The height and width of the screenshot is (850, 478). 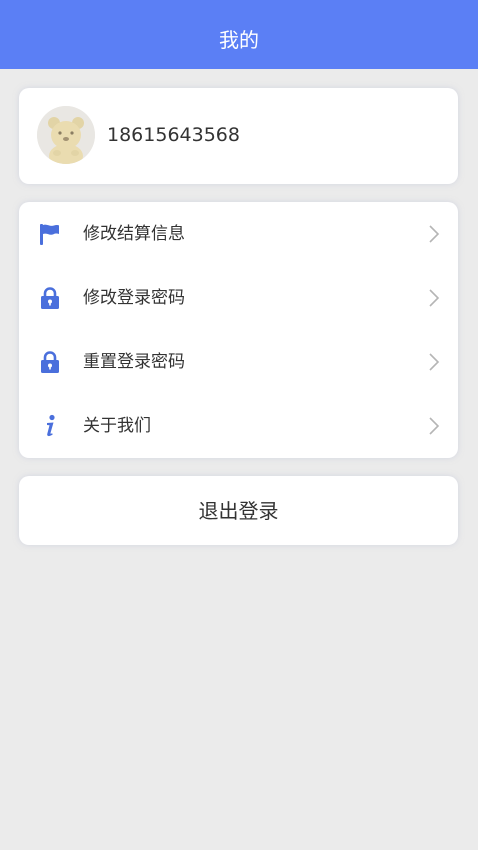 I want to click on phone-number: 18615643568, so click(x=173, y=135).